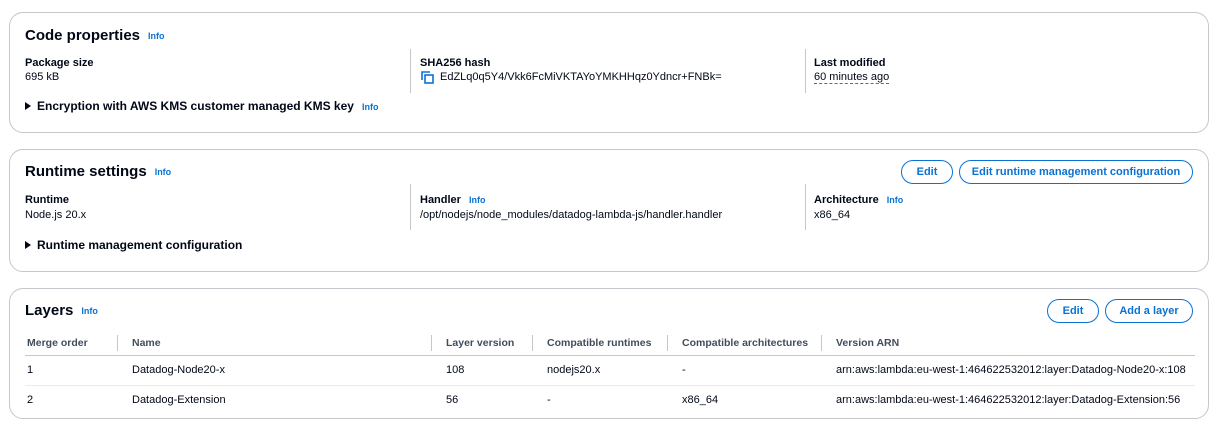 The image size is (1225, 433). What do you see at coordinates (71, 343) in the screenshot?
I see `column-header-merge-order: Merge order` at bounding box center [71, 343].